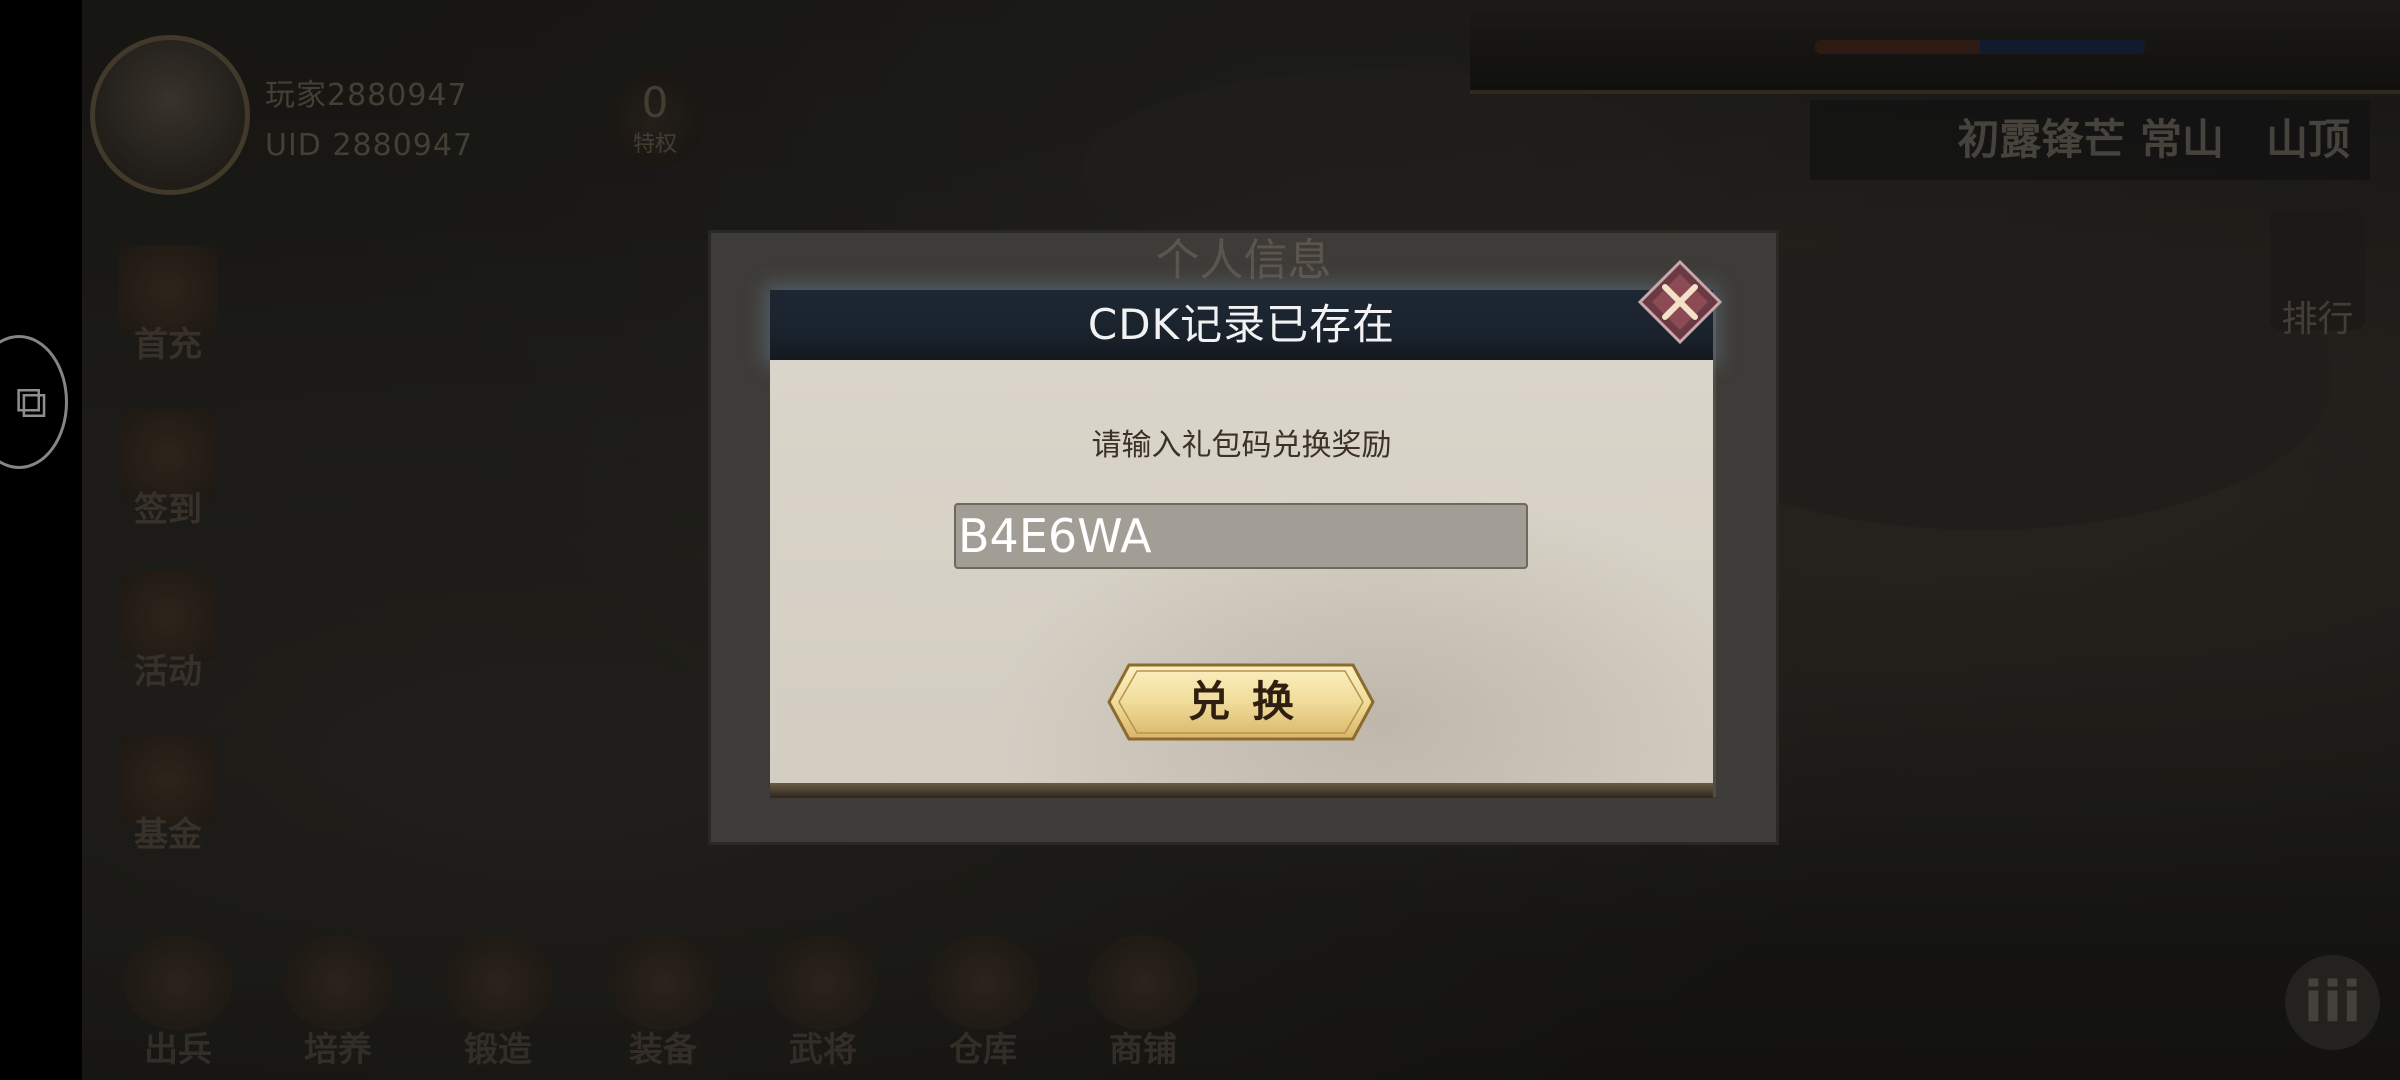 This screenshot has width=2400, height=1080. Describe the element at coordinates (1241, 536) in the screenshot. I see `gift-code-input: B4E6WA` at that location.